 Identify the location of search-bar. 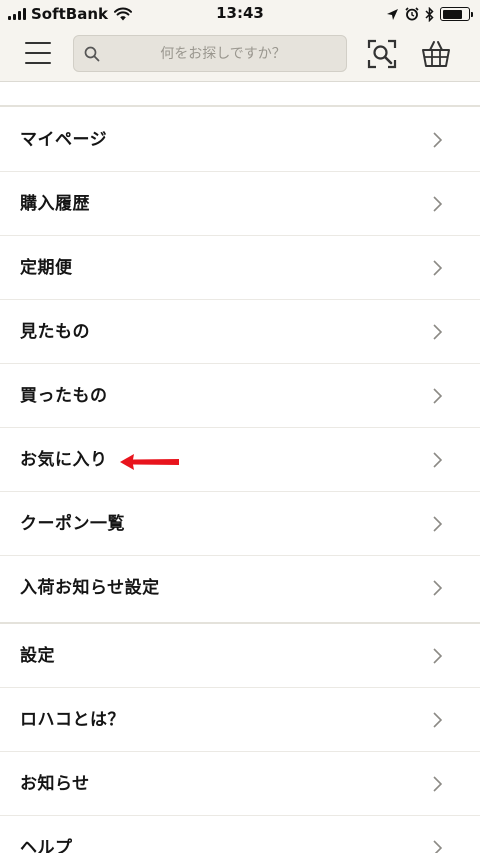
(210, 53).